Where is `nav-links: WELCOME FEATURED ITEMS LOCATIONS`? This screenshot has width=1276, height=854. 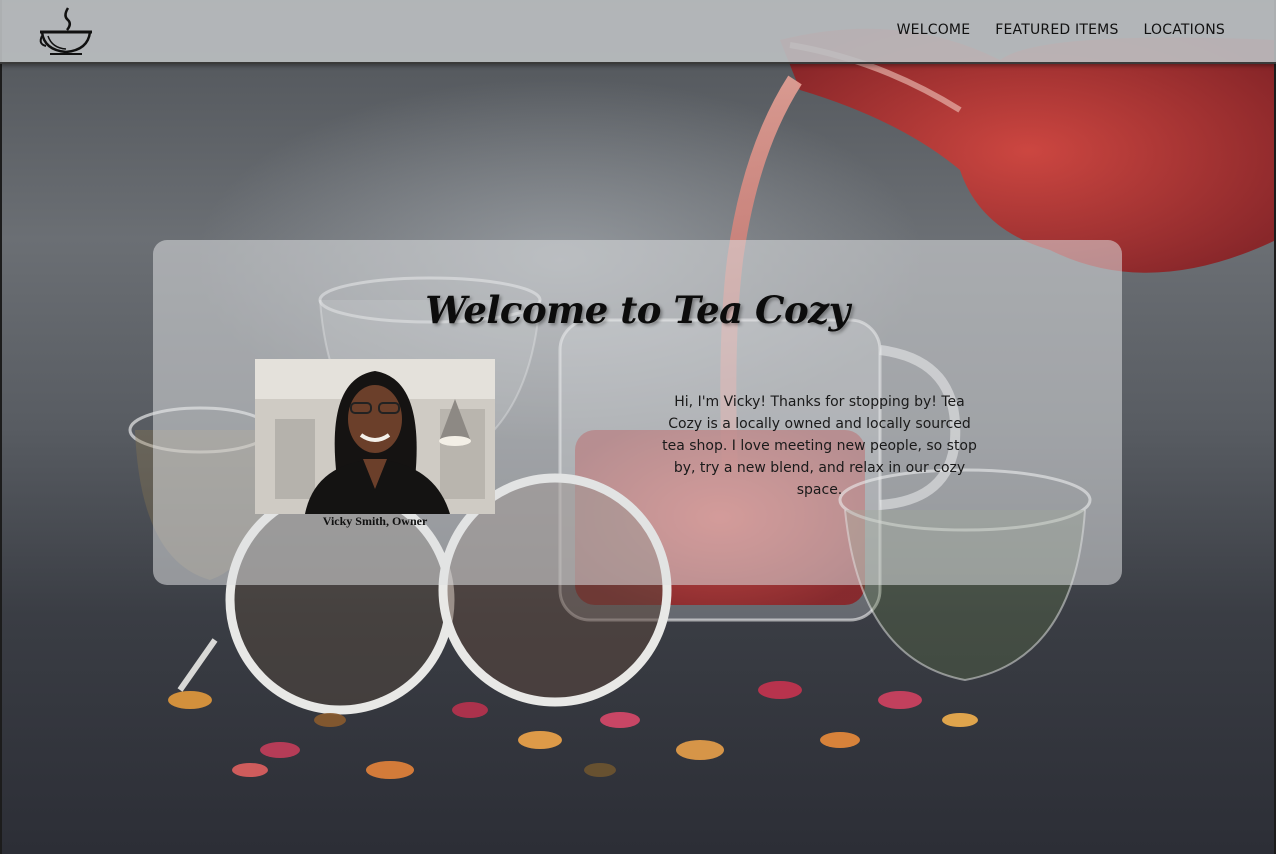 nav-links: WELCOME FEATURED ITEMS LOCATIONS is located at coordinates (1061, 30).